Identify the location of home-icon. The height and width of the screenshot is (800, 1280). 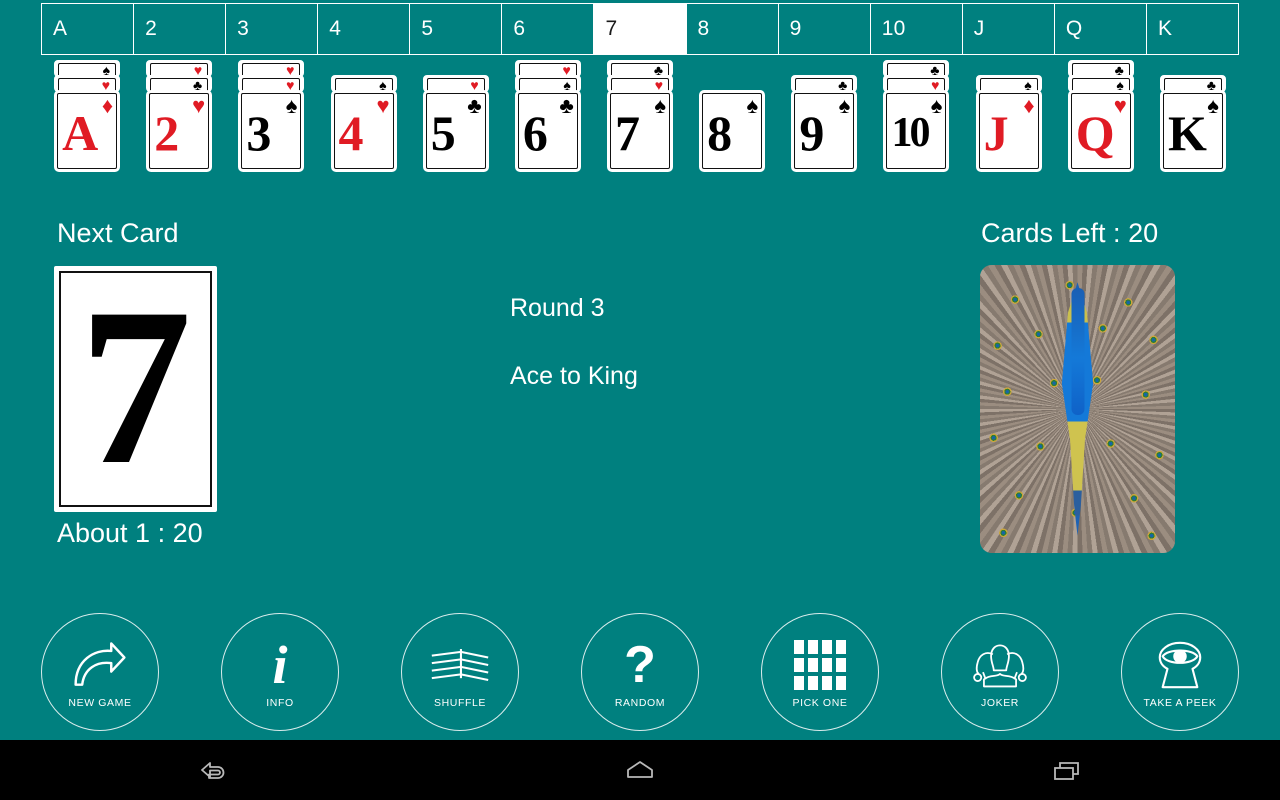
(640, 769).